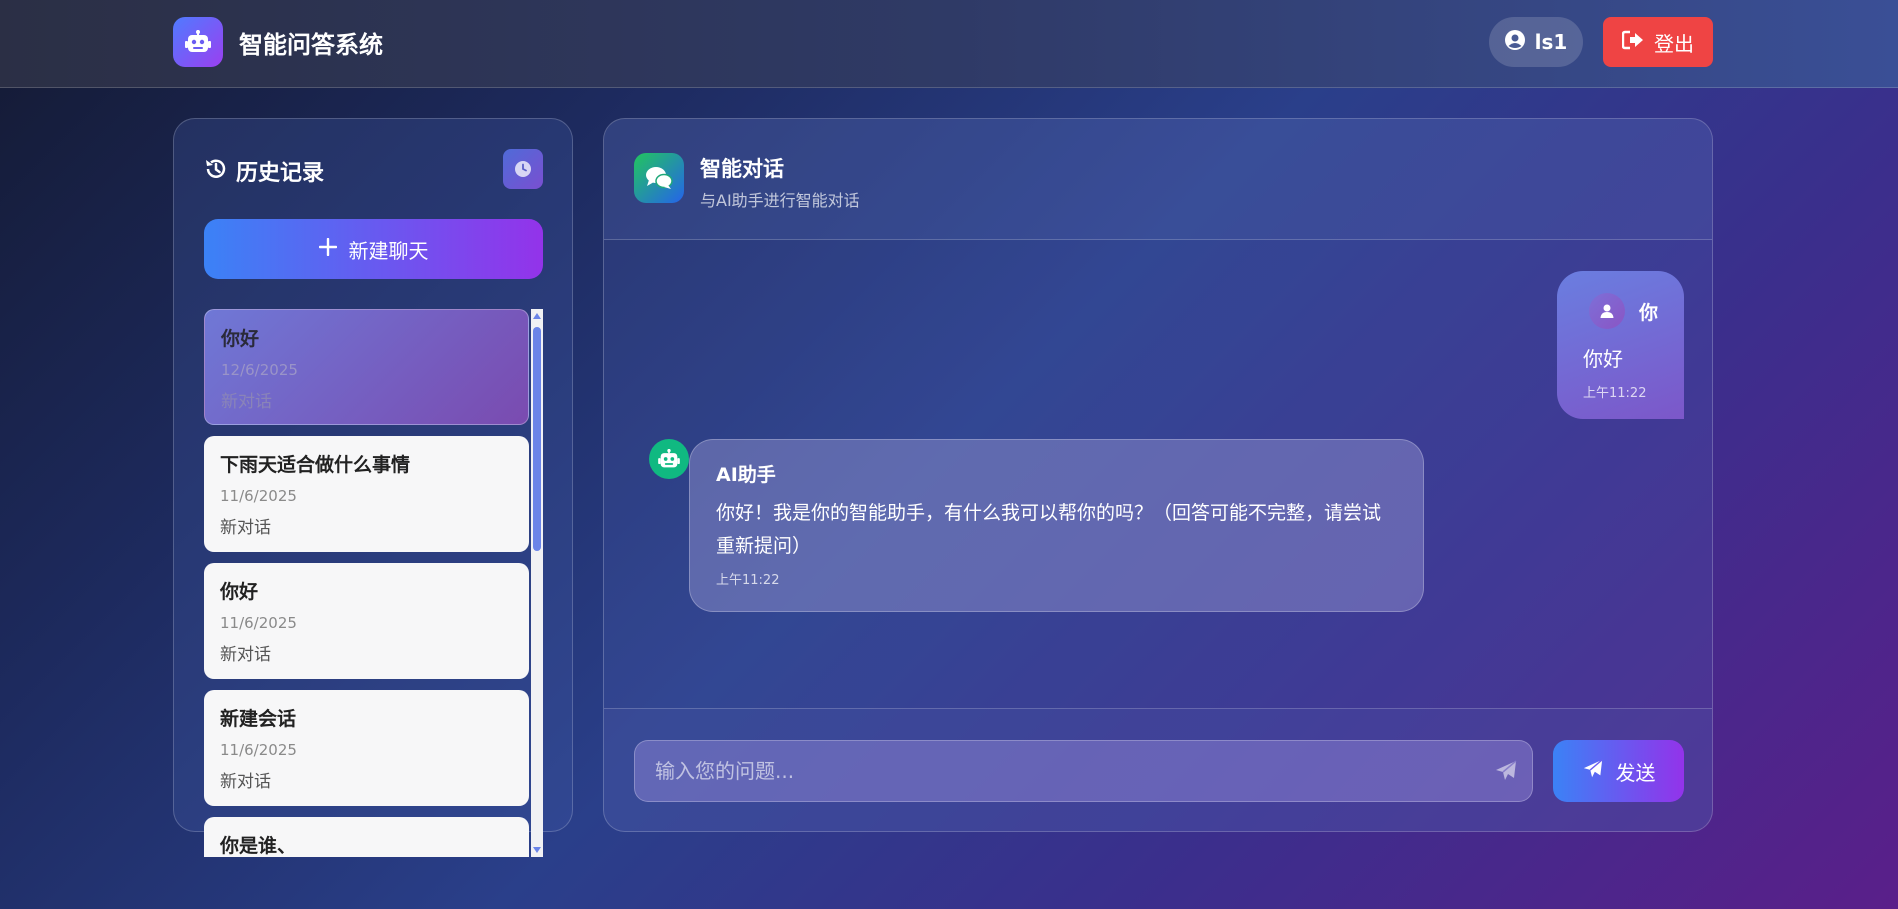 The image size is (1898, 909). Describe the element at coordinates (537, 439) in the screenshot. I see `scroll-thumb` at that location.